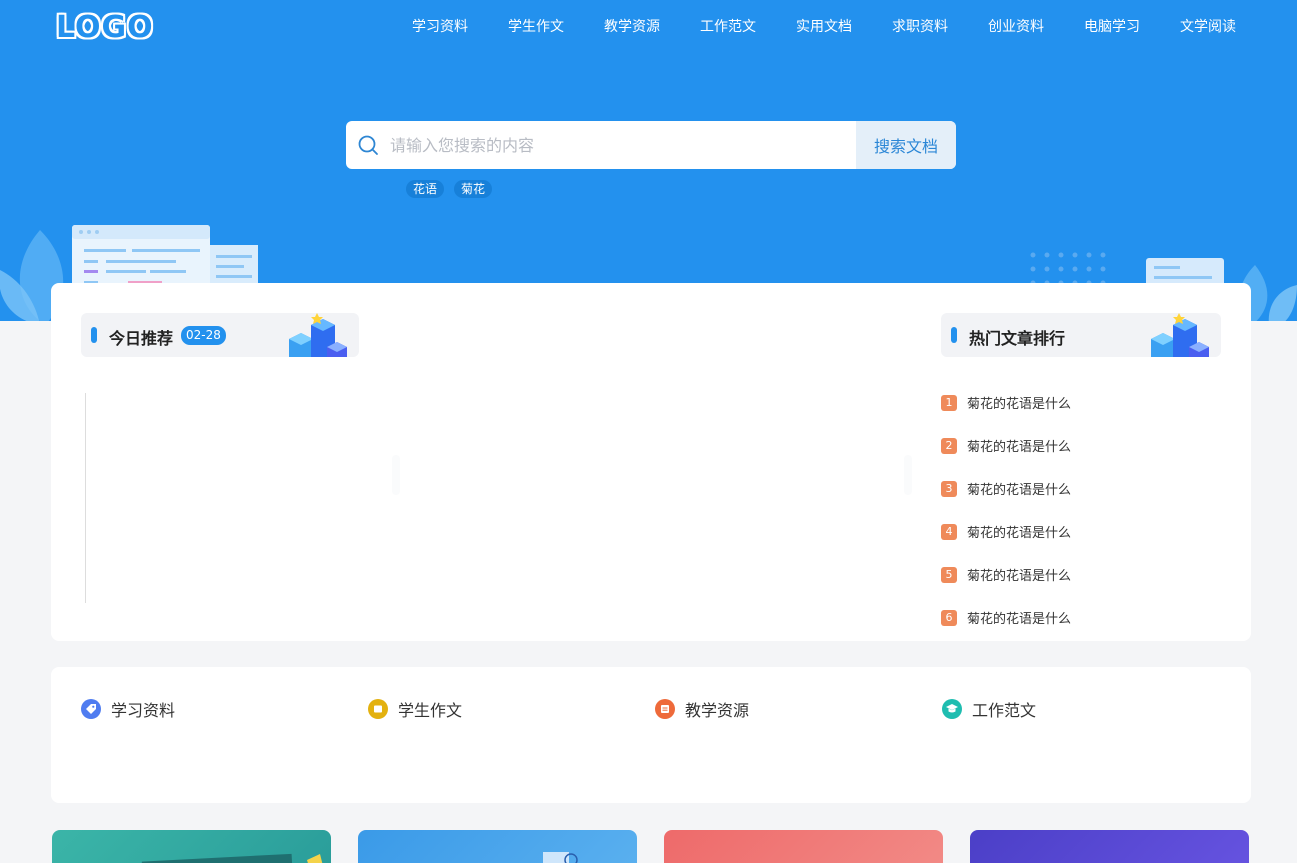  I want to click on search-box: 搜索文档, so click(651, 145).